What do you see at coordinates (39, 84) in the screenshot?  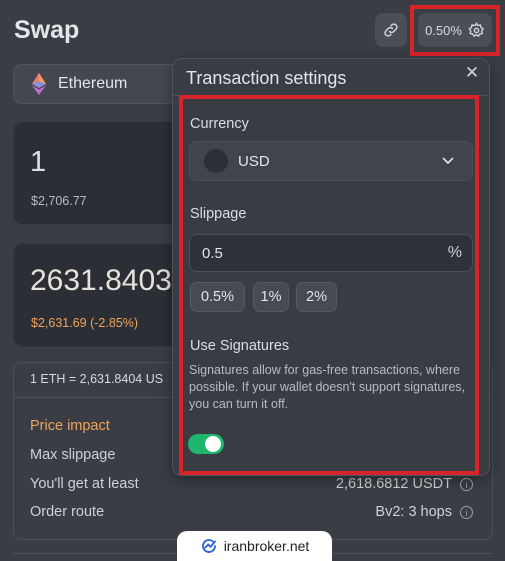 I see `ethereum-icon` at bounding box center [39, 84].